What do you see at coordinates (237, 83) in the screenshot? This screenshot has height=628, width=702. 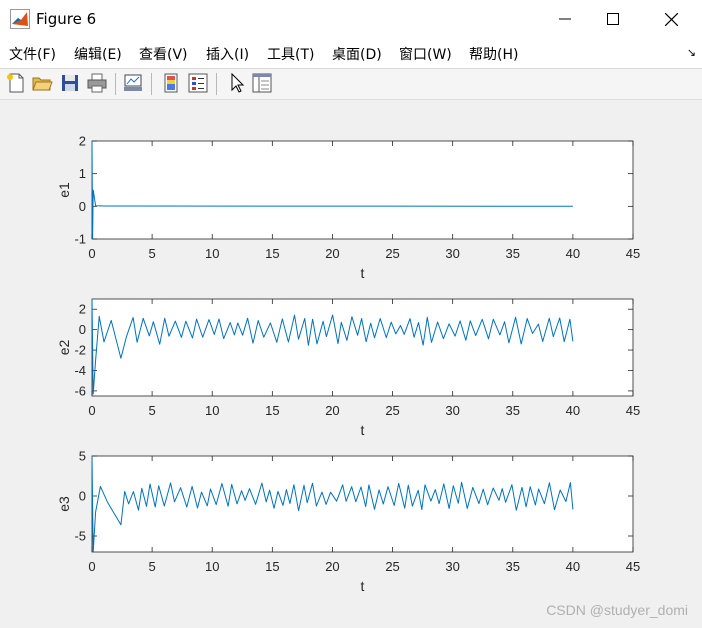 I see `edit-plot-icon` at bounding box center [237, 83].